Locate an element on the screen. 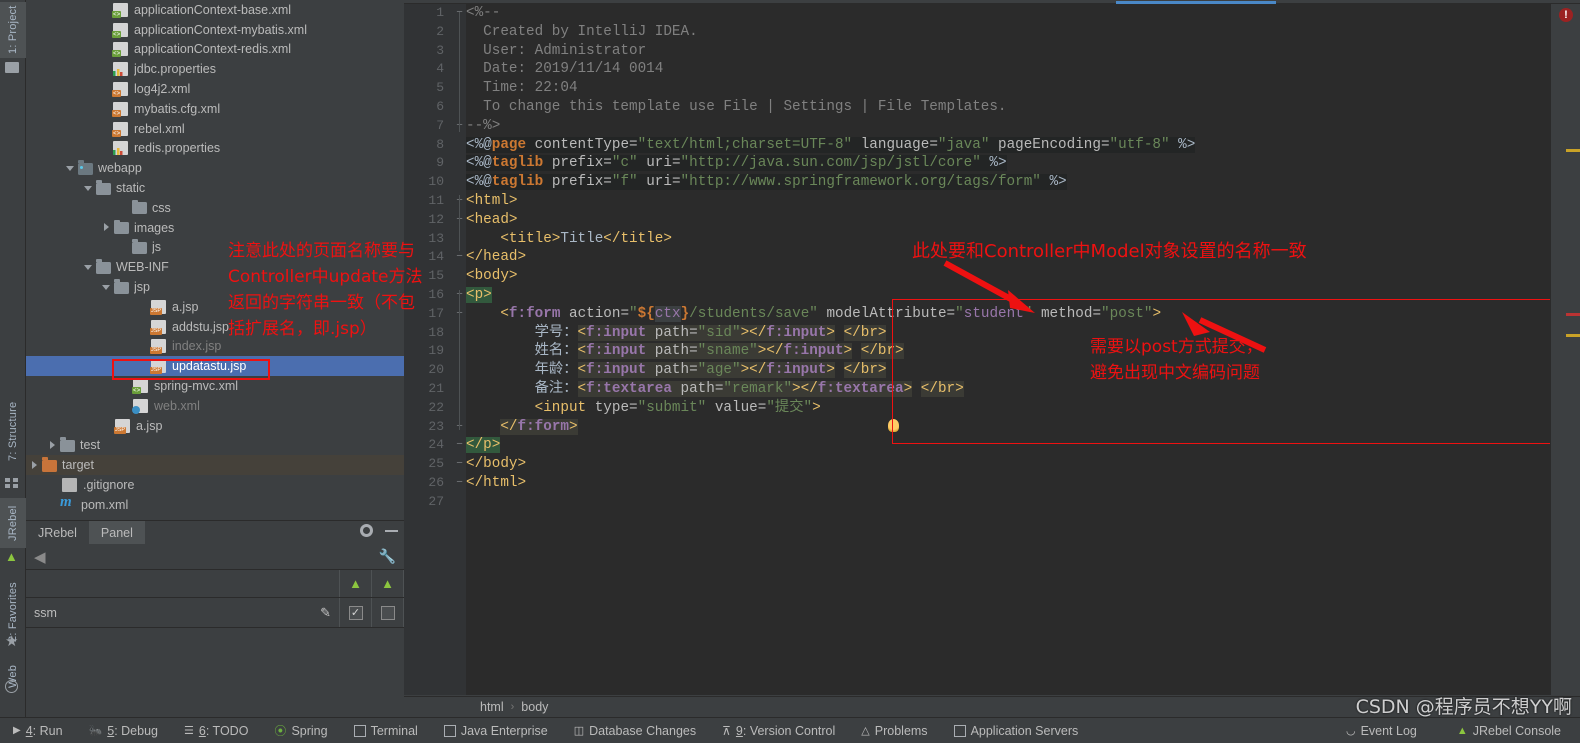 Image resolution: width=1580 pixels, height=743 pixels. tree-row-static: static is located at coordinates (215, 188).